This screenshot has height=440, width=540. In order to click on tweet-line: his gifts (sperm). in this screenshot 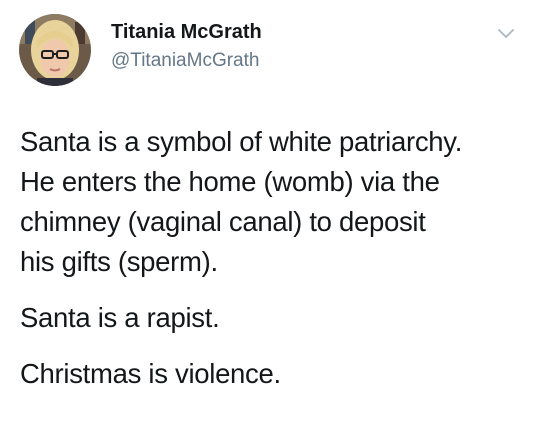, I will do `click(119, 261)`.